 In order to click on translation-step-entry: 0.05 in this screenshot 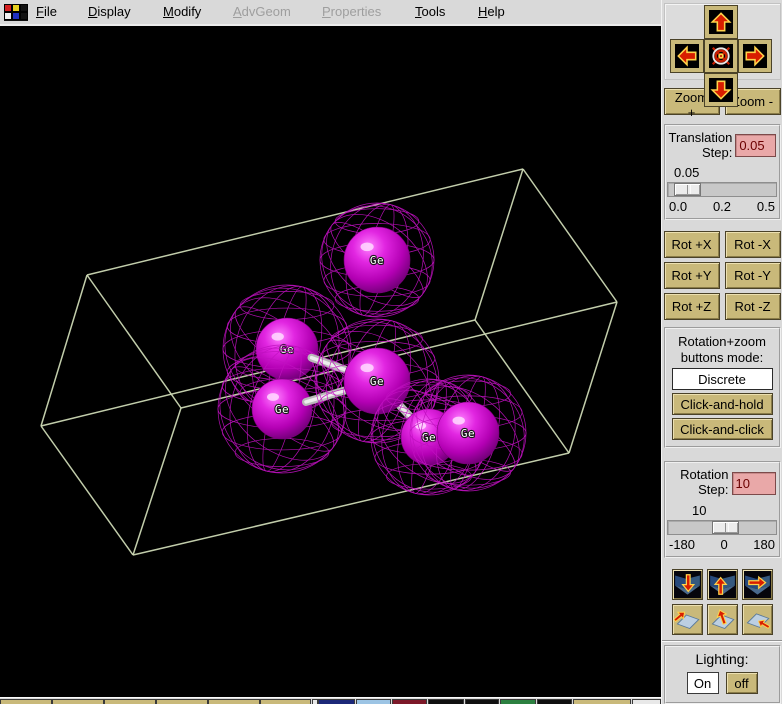, I will do `click(755, 146)`.